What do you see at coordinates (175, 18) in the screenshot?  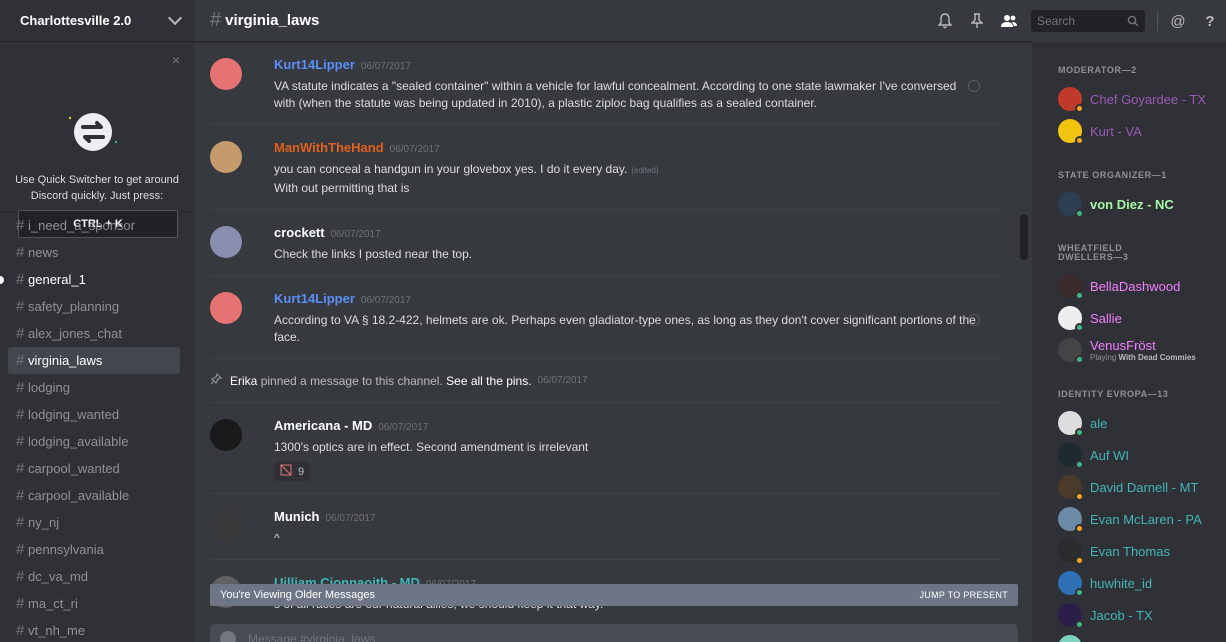 I see `chevron-down-icon` at bounding box center [175, 18].